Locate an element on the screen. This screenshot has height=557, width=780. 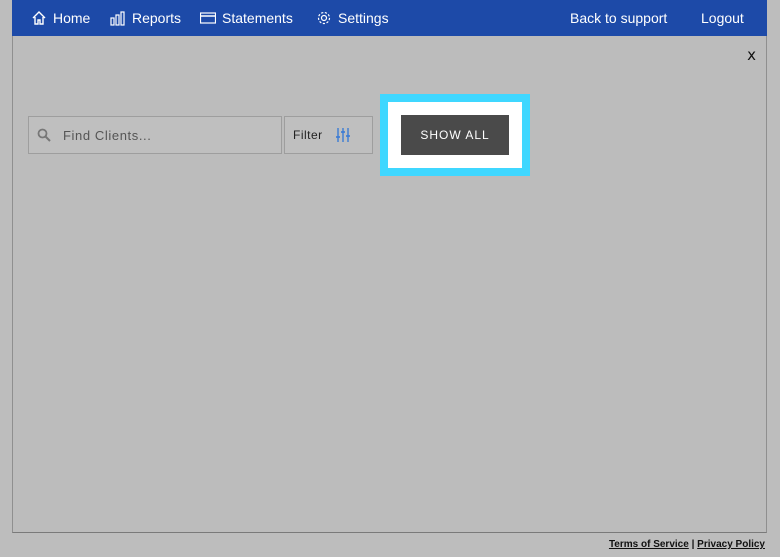
close-button: x is located at coordinates (751, 55).